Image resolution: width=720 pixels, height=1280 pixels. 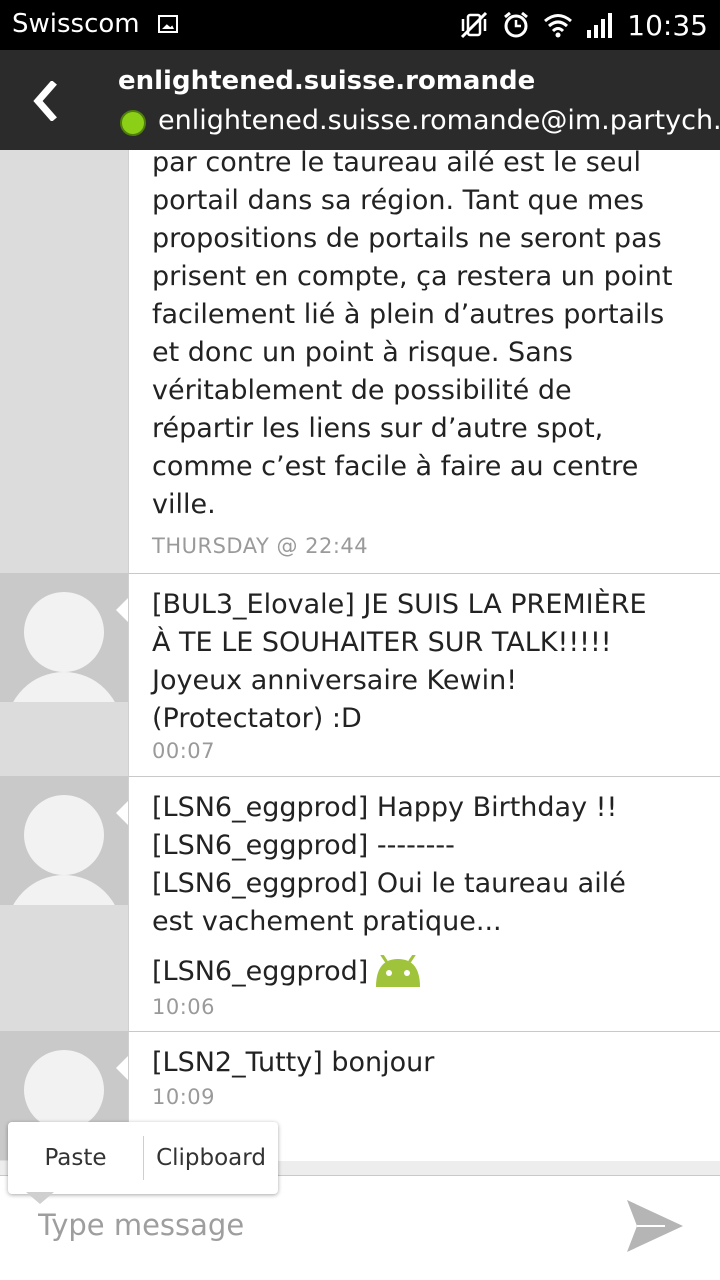 I want to click on gallery-icon, so click(x=168, y=24).